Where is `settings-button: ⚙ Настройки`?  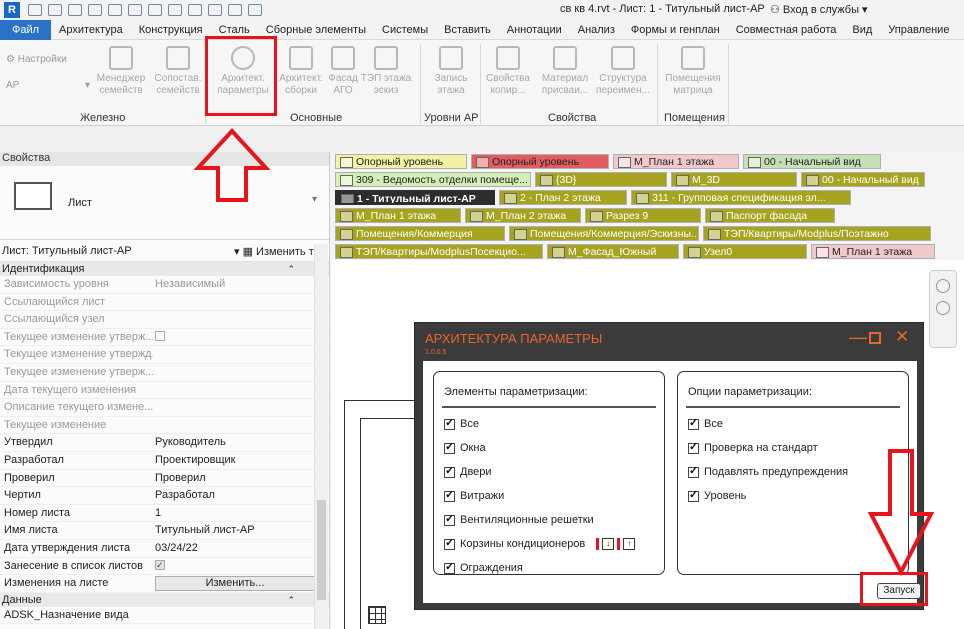 settings-button: ⚙ Настройки is located at coordinates (36, 60).